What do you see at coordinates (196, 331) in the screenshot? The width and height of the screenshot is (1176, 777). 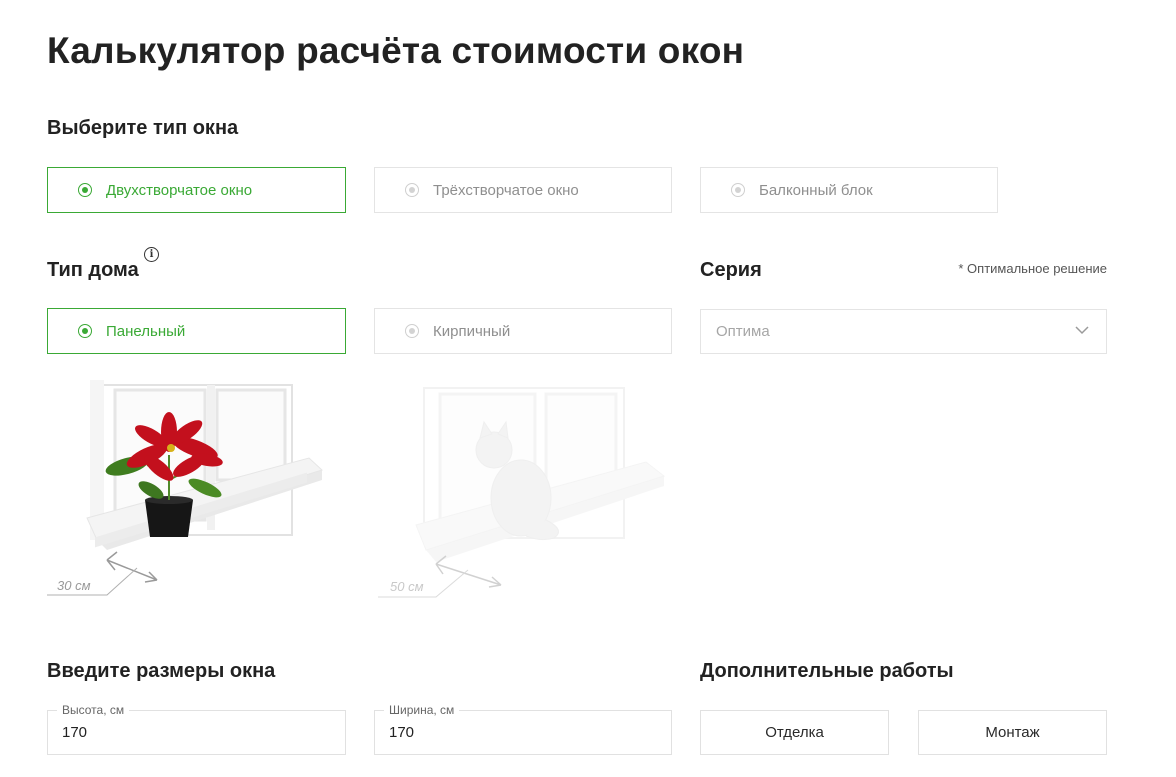 I see `house-type-option-panel: Панельный` at bounding box center [196, 331].